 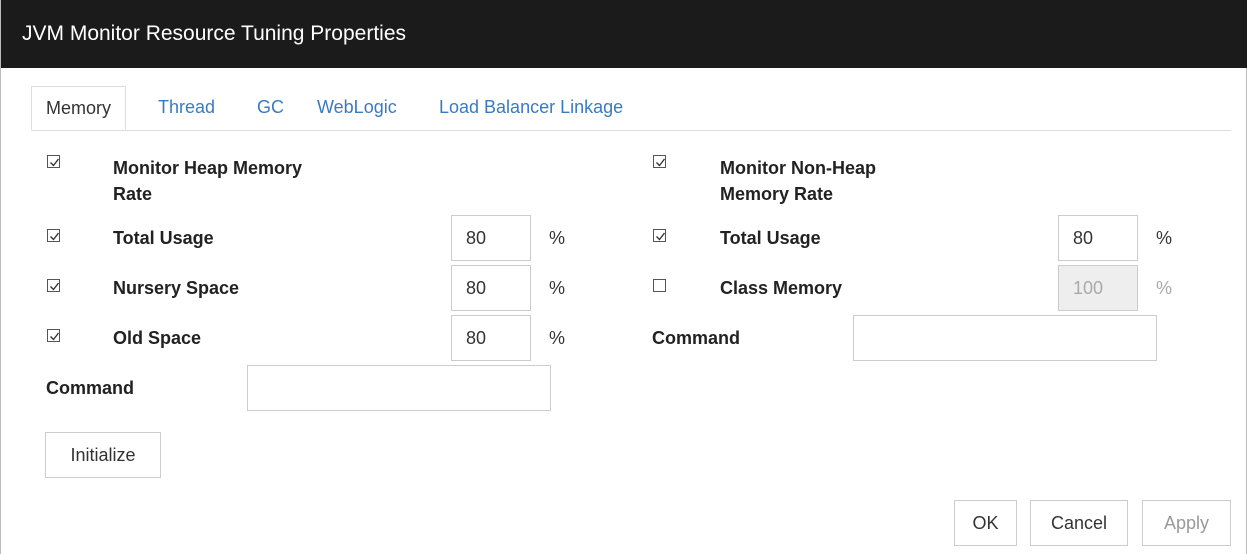 What do you see at coordinates (491, 338) in the screenshot?
I see `heap-old-space-input` at bounding box center [491, 338].